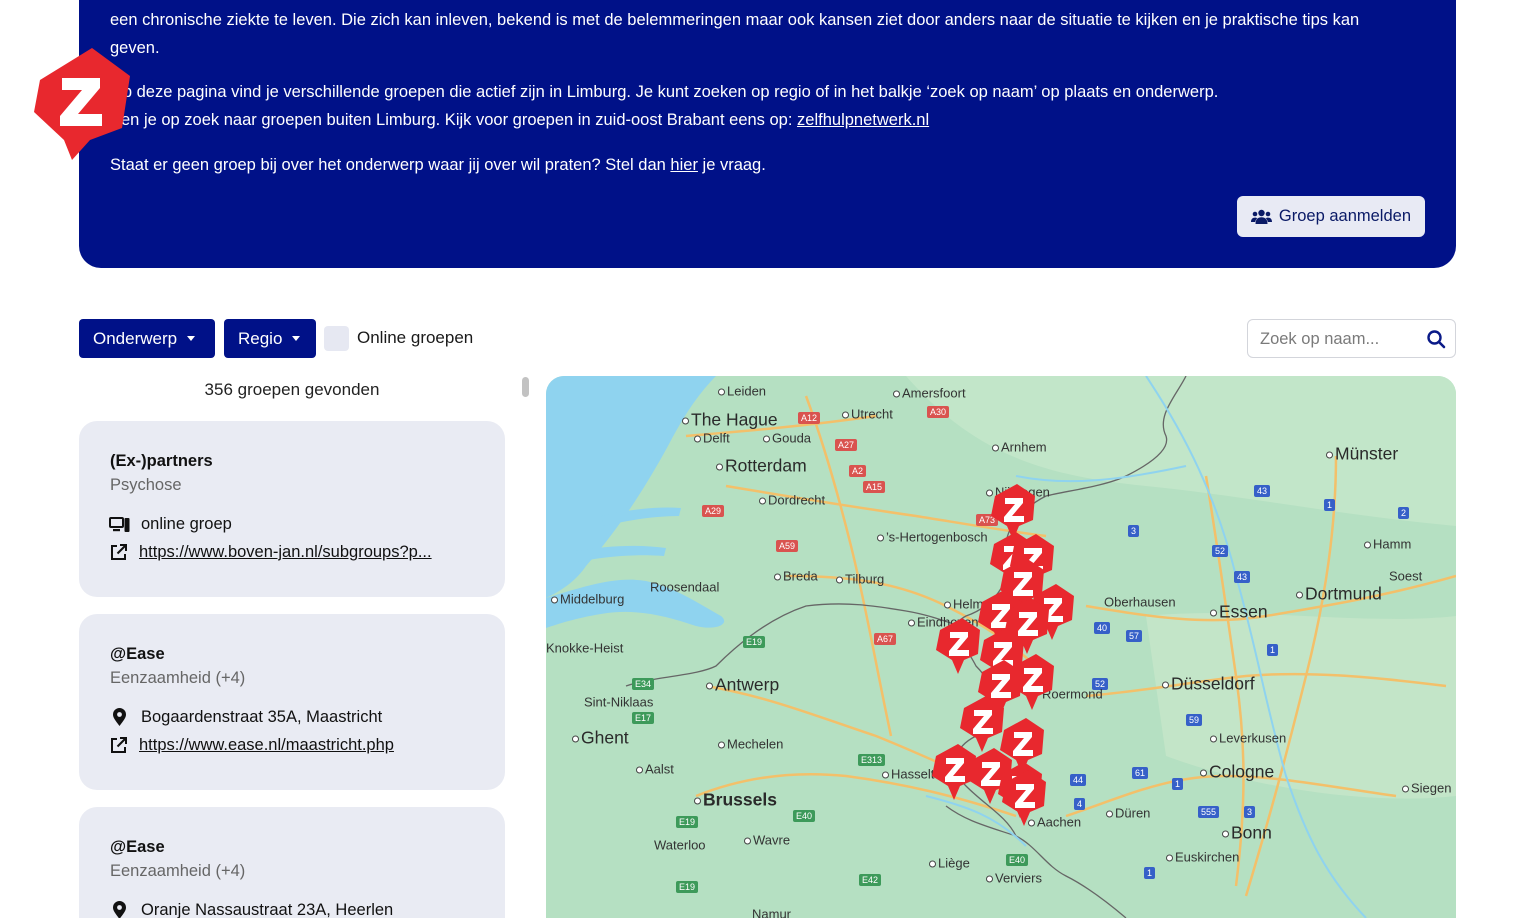  What do you see at coordinates (1242, 577) in the screenshot?
I see `road-shield: 43` at bounding box center [1242, 577].